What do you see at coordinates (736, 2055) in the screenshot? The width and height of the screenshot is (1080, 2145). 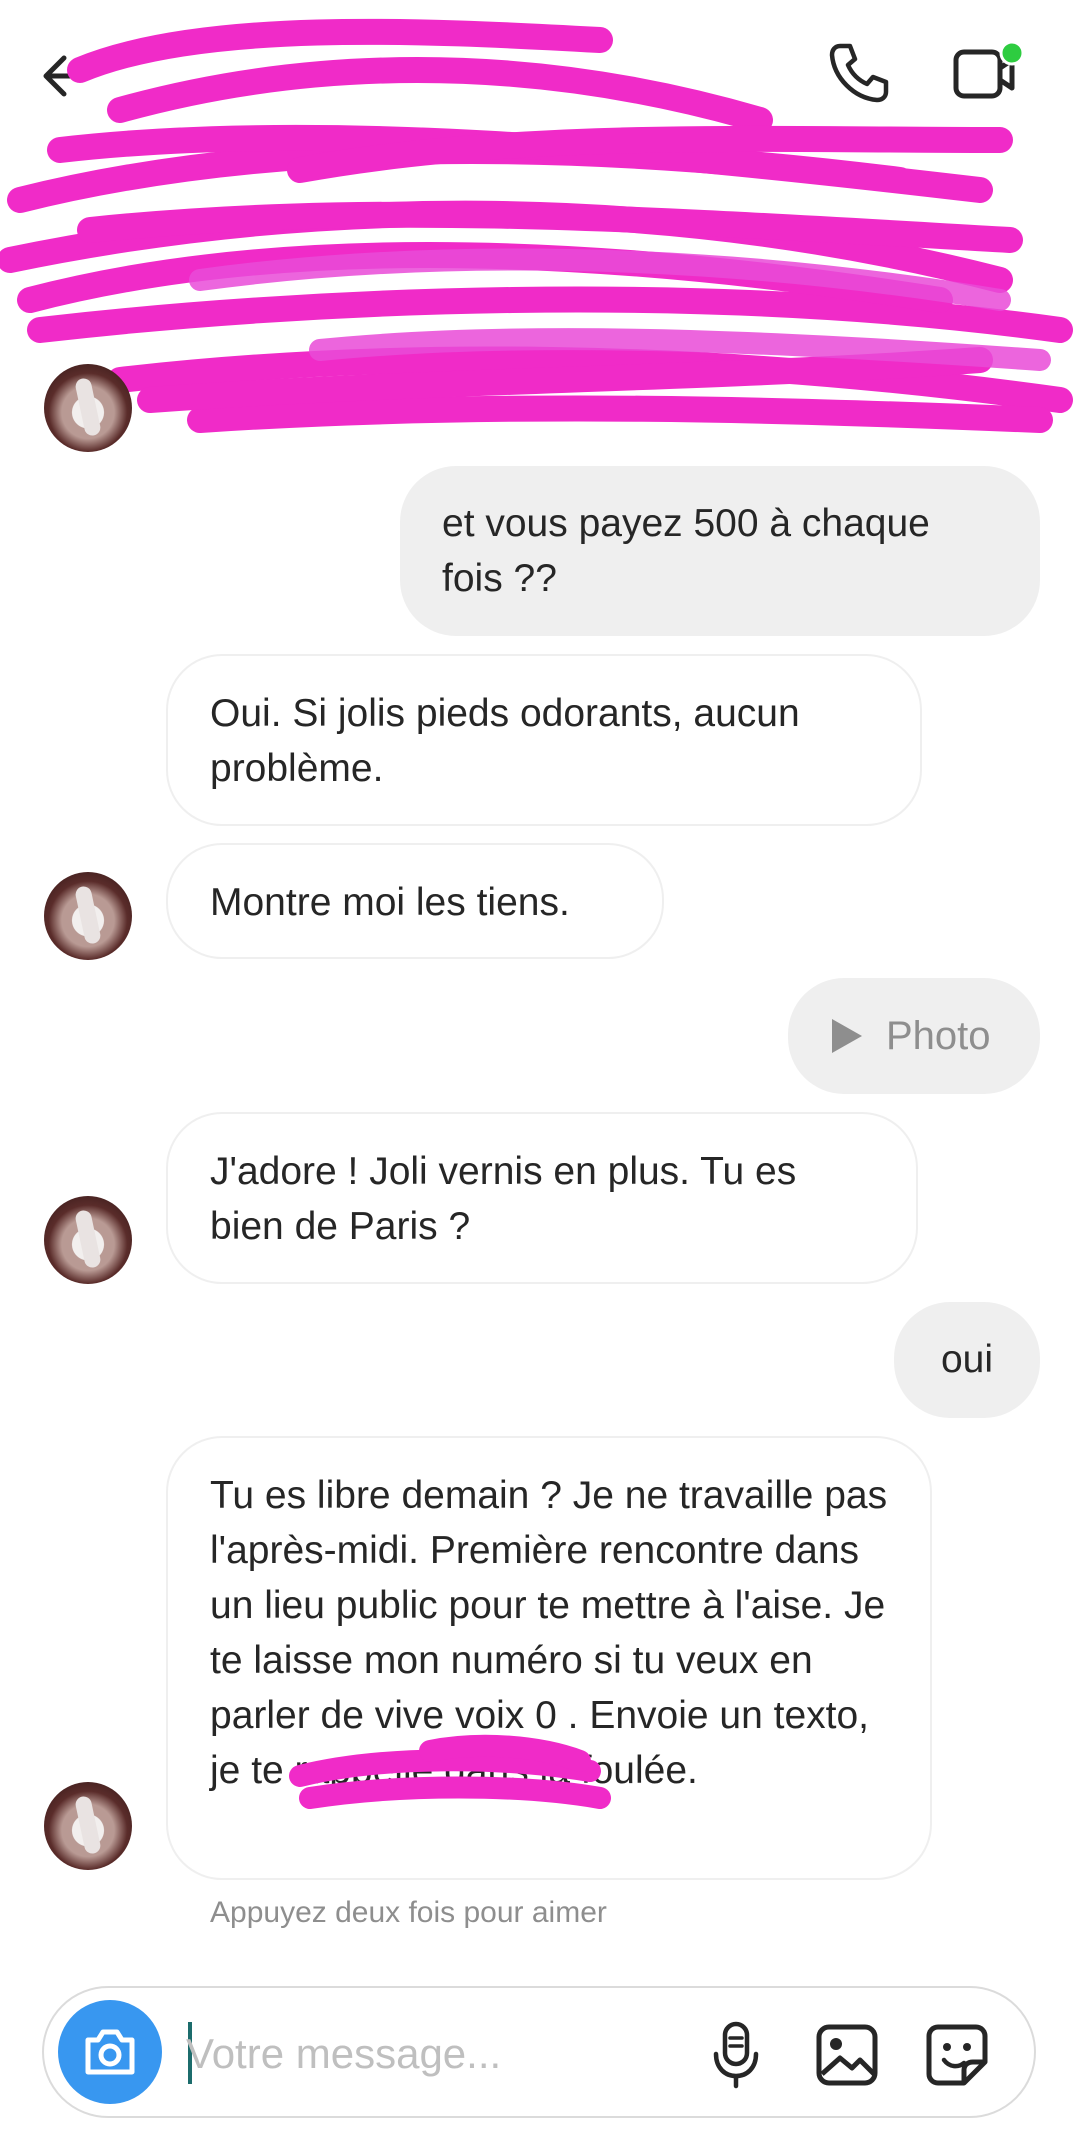 I see `microphone-icon` at bounding box center [736, 2055].